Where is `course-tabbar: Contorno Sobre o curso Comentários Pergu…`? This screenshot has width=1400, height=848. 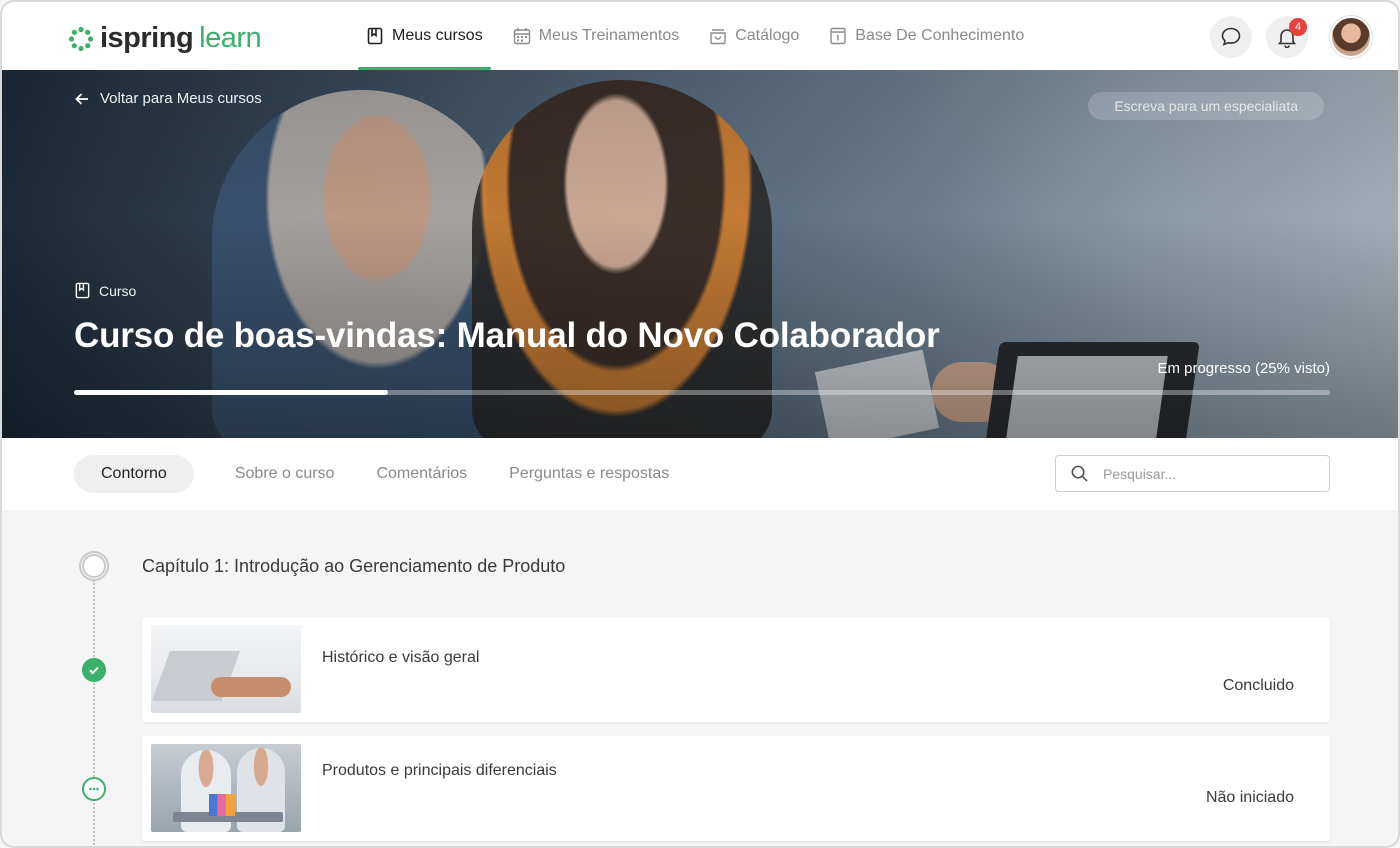 course-tabbar: Contorno Sobre o curso Comentários Pergu… is located at coordinates (700, 474).